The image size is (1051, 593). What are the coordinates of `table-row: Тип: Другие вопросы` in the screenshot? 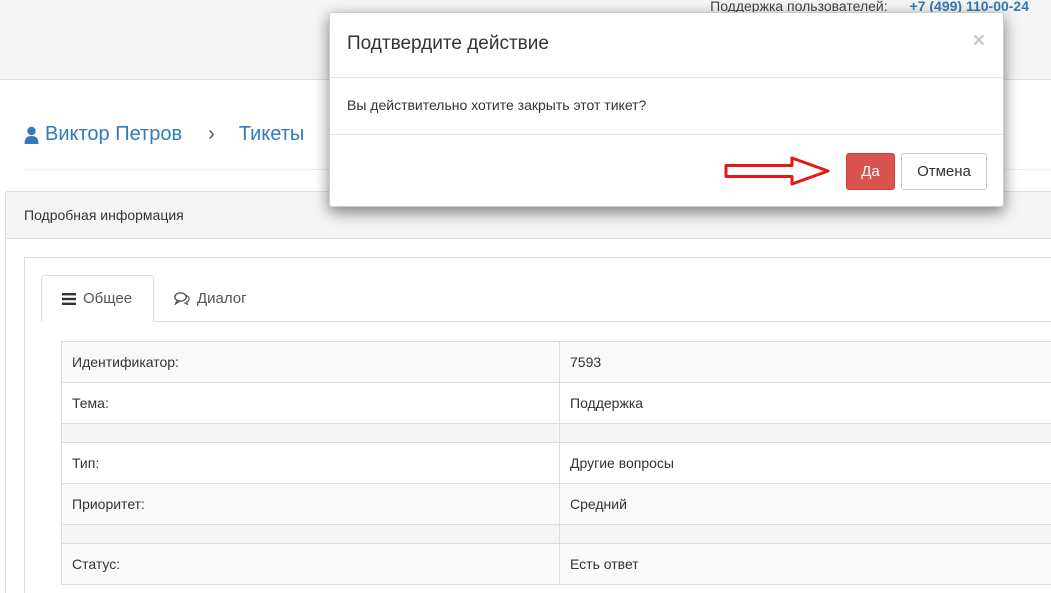 It's located at (556, 463).